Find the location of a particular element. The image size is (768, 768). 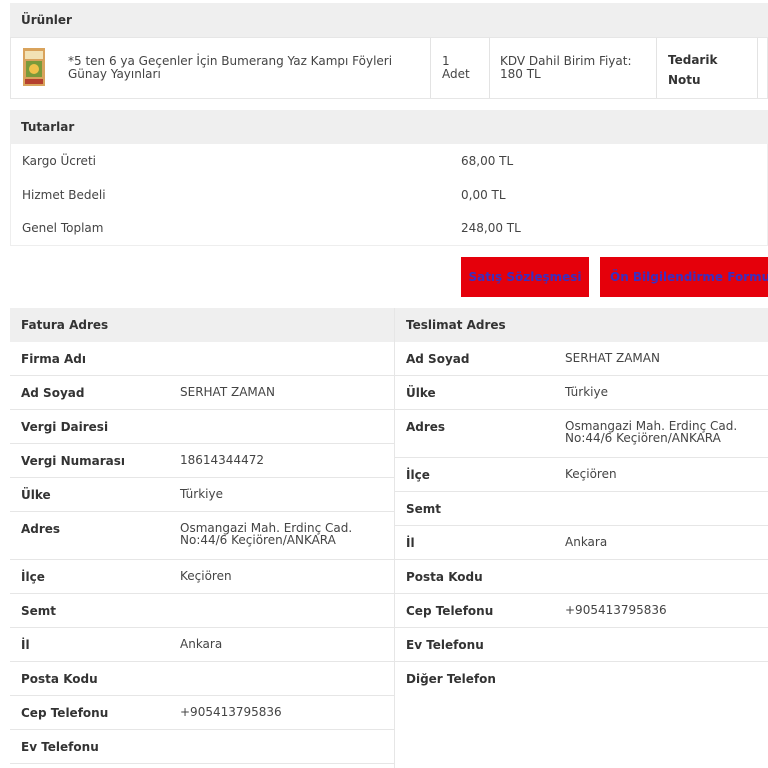

billing-district-label: İlçe is located at coordinates (33, 577).